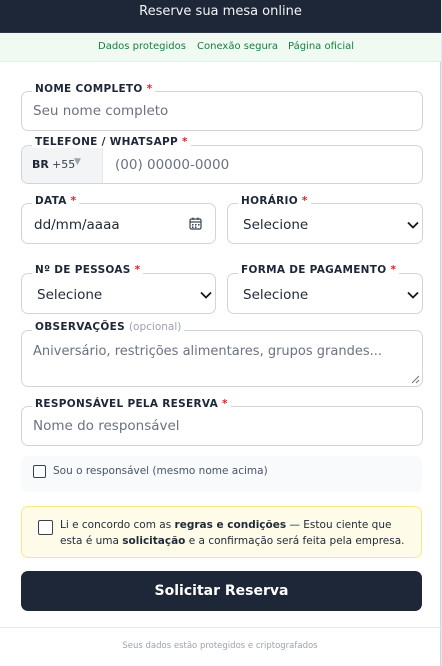 The image size is (442, 666). What do you see at coordinates (325, 293) in the screenshot?
I see `payment-select: Selecione` at bounding box center [325, 293].